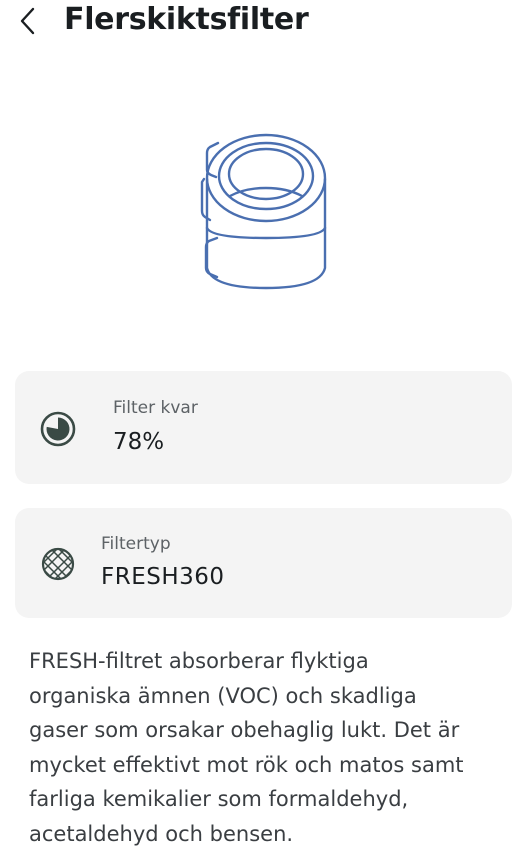 The width and height of the screenshot is (522, 861). What do you see at coordinates (244, 730) in the screenshot?
I see `description-line: gaser som orsakar obehaglig lukt. Det är` at bounding box center [244, 730].